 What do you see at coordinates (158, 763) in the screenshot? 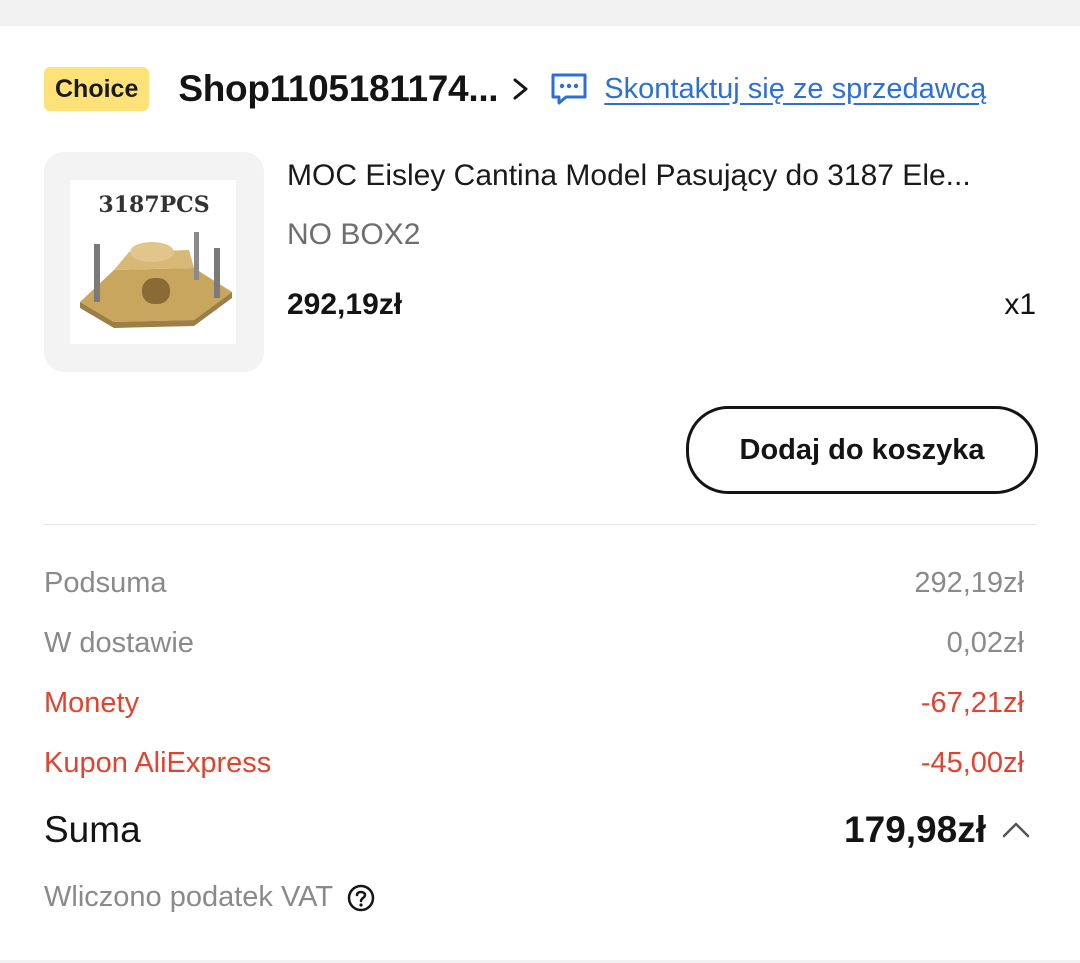
I see `coupon-label: Kupon AliExpress` at bounding box center [158, 763].